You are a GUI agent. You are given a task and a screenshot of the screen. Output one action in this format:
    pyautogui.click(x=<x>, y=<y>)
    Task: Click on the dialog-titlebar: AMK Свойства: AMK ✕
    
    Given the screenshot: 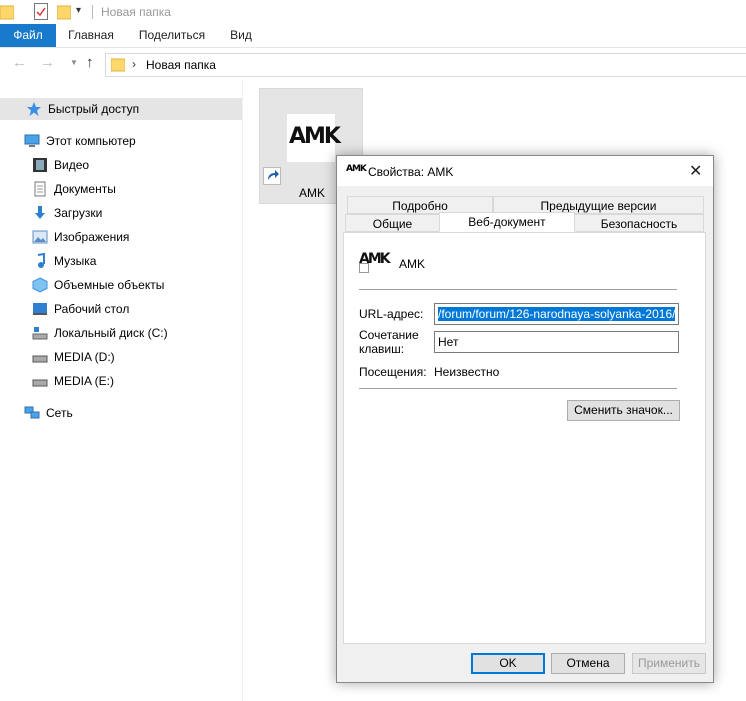 What is the action you would take?
    pyautogui.click(x=525, y=171)
    